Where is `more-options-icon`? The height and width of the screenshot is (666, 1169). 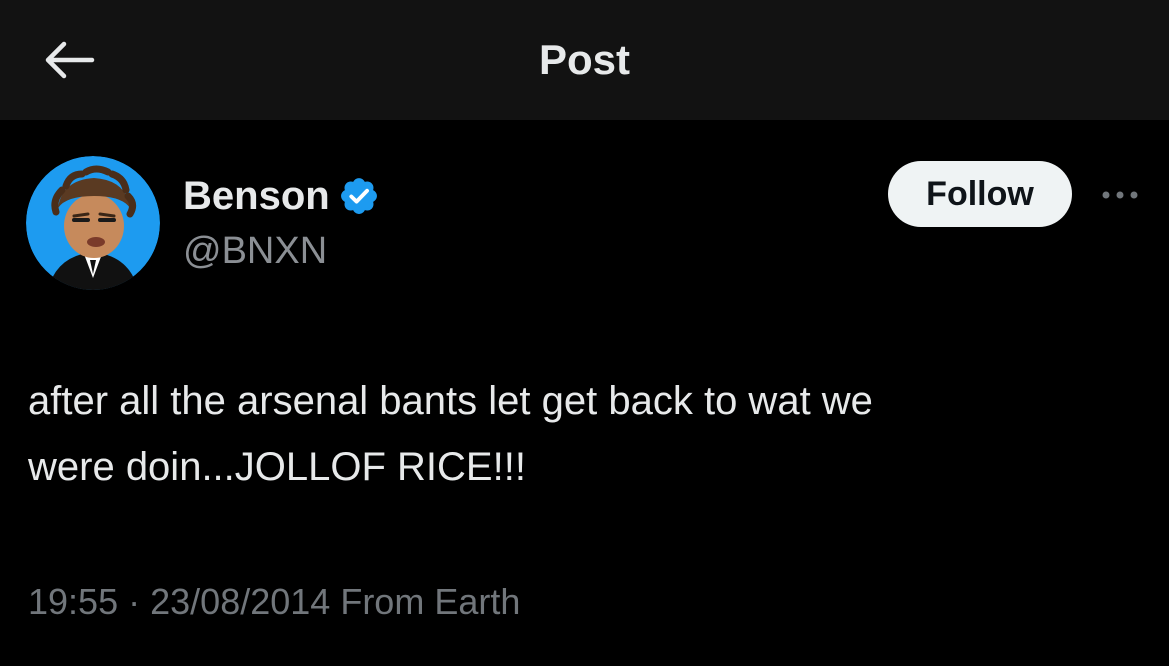
more-options-icon is located at coordinates (1120, 195).